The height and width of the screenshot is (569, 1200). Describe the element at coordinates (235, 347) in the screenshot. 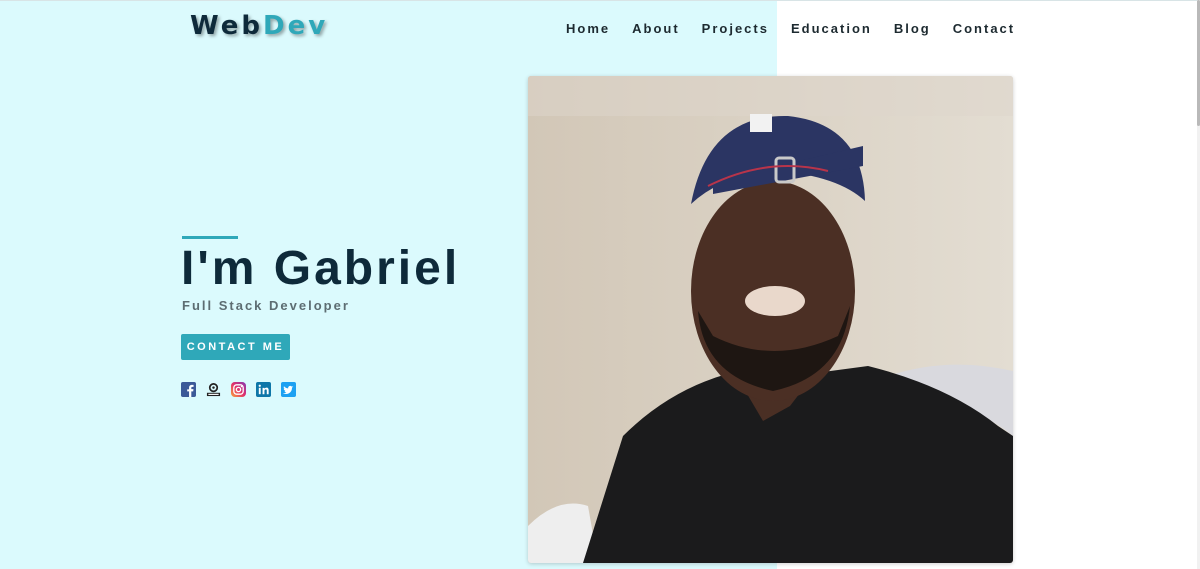

I see `contact-me-button: CONTACT ME` at that location.